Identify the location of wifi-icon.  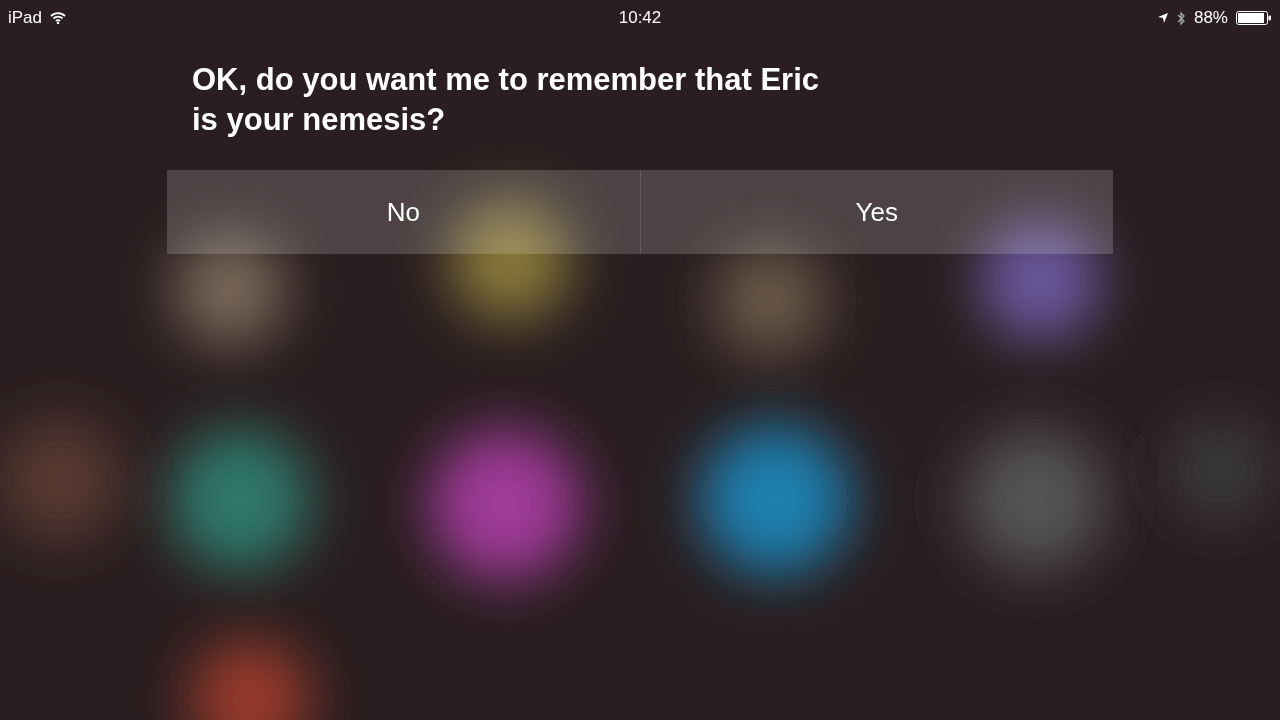
(58, 18).